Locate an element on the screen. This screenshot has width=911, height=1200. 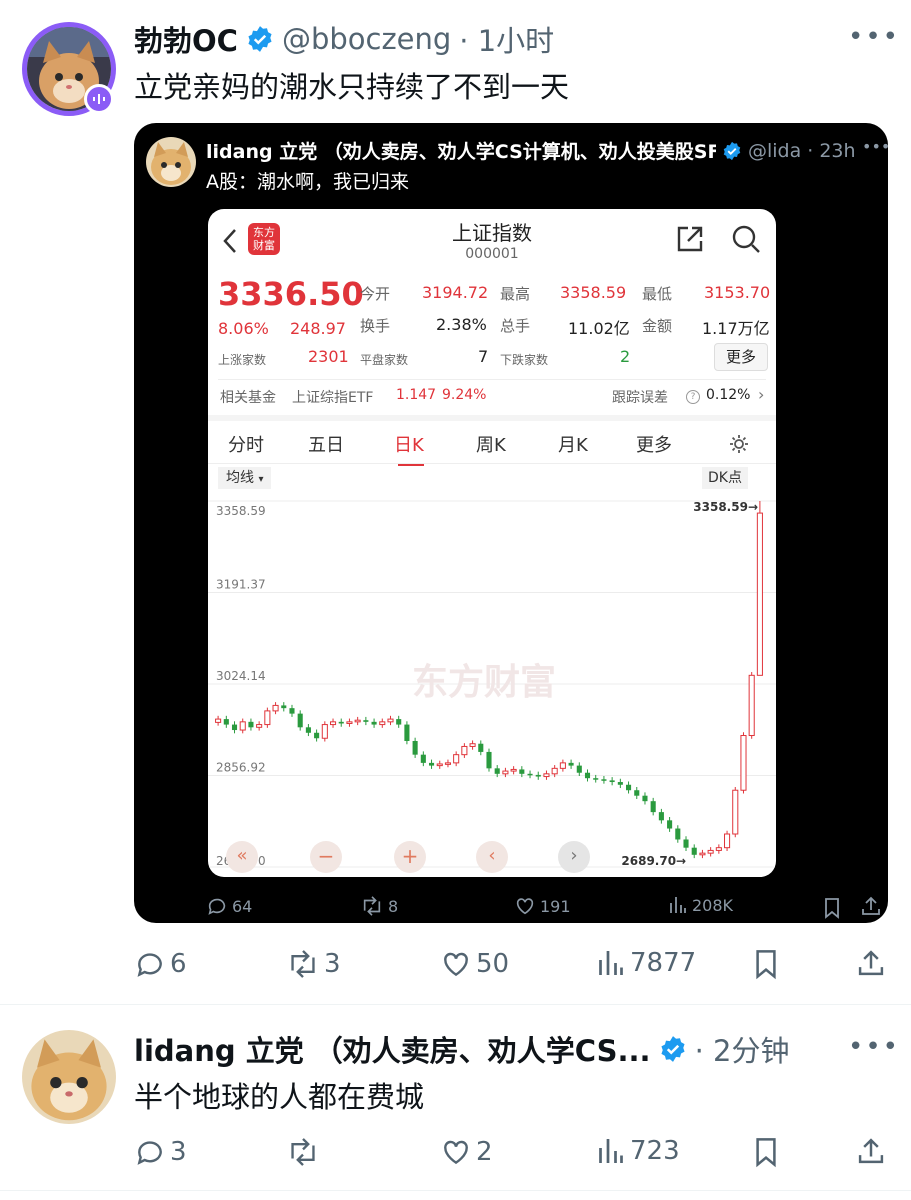
quoted-retweet-count: 8 is located at coordinates (379, 906).